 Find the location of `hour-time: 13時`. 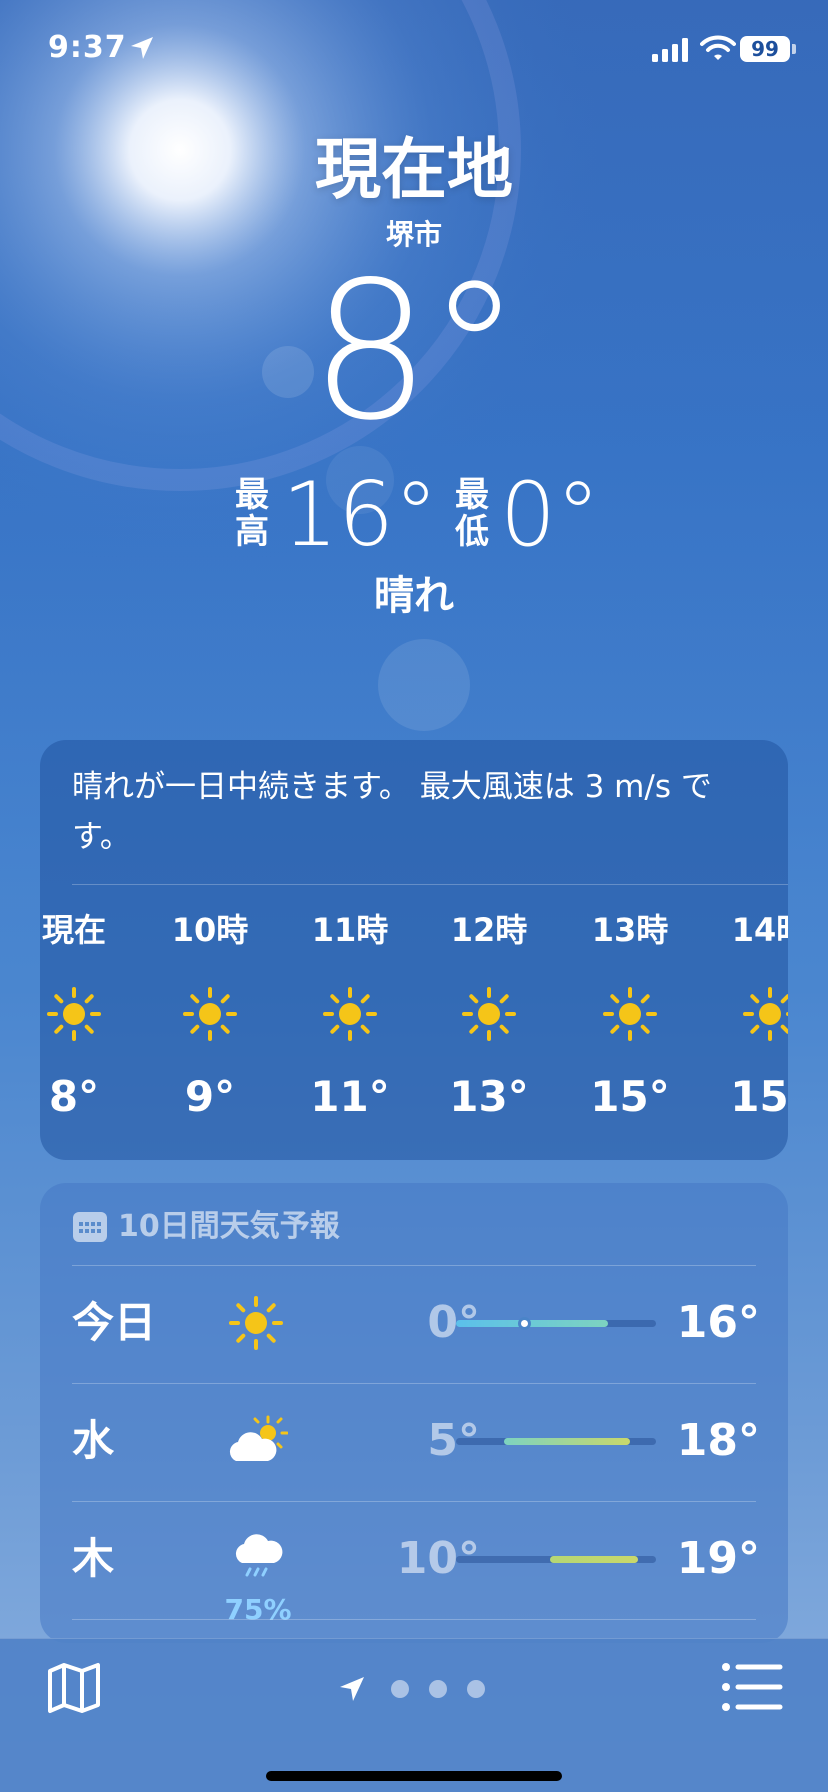

hour-time: 13時 is located at coordinates (630, 930).